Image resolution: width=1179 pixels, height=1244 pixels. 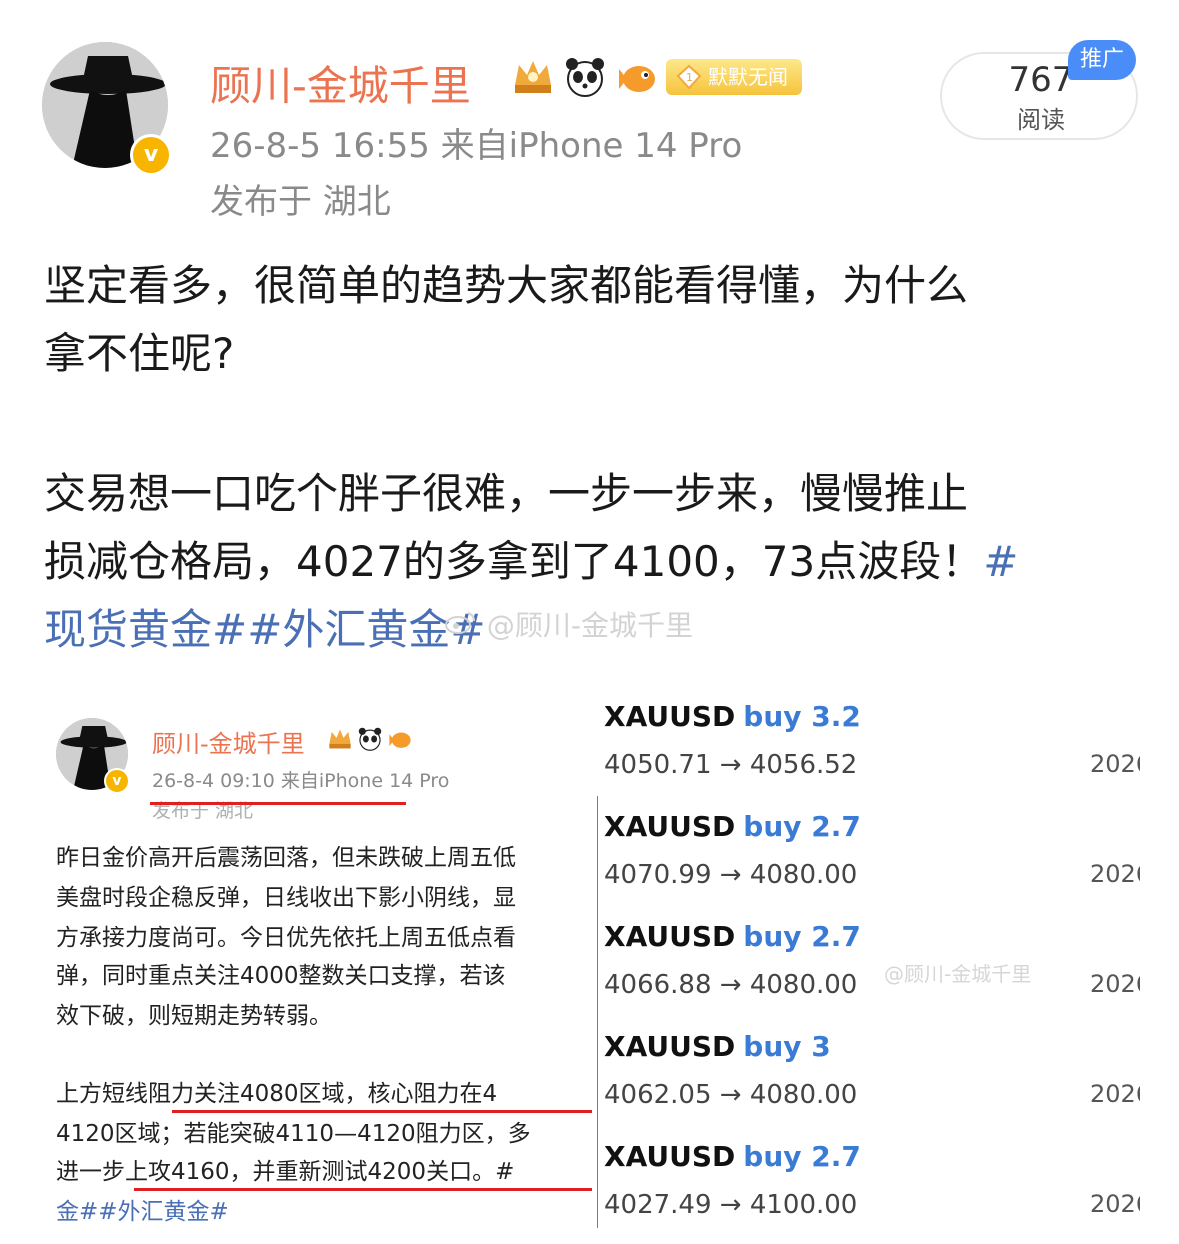 I want to click on svg-text: 1, so click(x=689, y=77).